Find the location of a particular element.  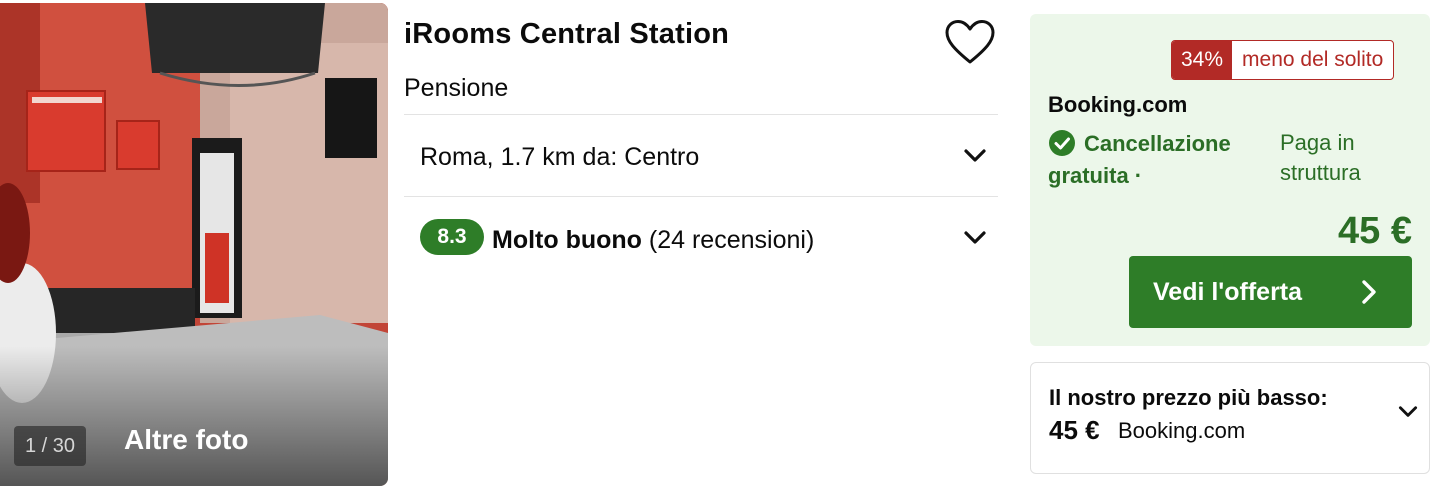

deal-badge: 34% meno del solito is located at coordinates (1283, 60).